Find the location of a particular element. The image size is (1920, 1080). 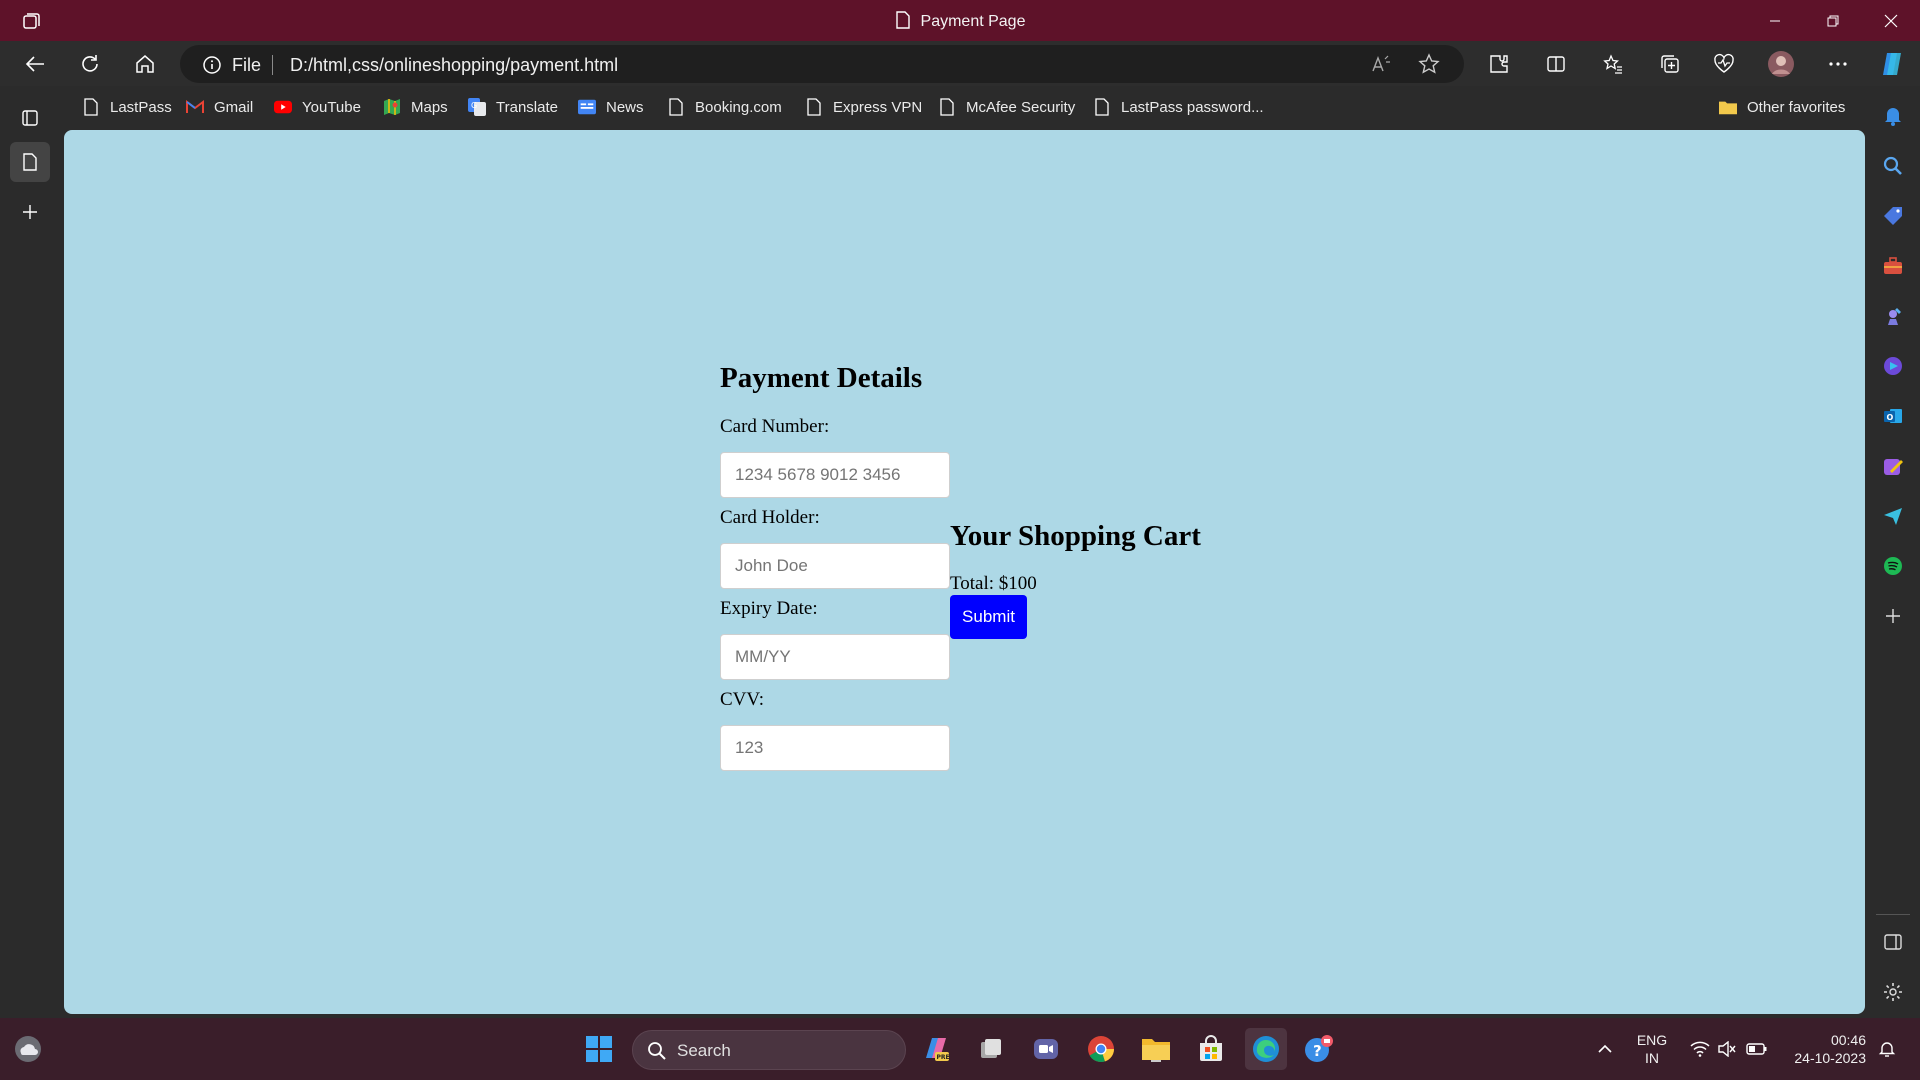

svg-text: G is located at coordinates (474, 105).